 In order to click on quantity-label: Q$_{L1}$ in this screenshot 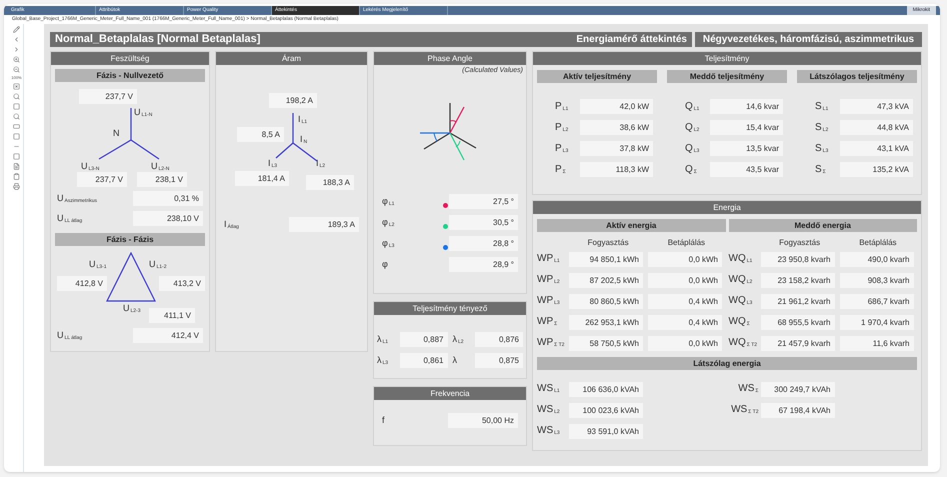, I will do `click(692, 107)`.